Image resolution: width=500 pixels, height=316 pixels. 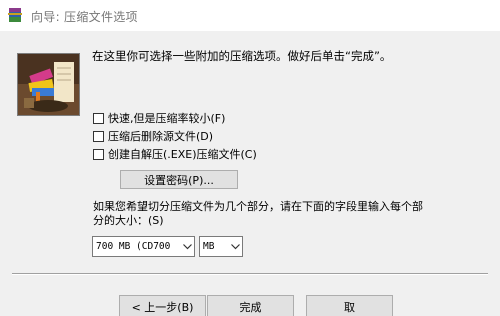 What do you see at coordinates (161, 136) in the screenshot?
I see `delete-source-label: 压缩后删除源文件(D)` at bounding box center [161, 136].